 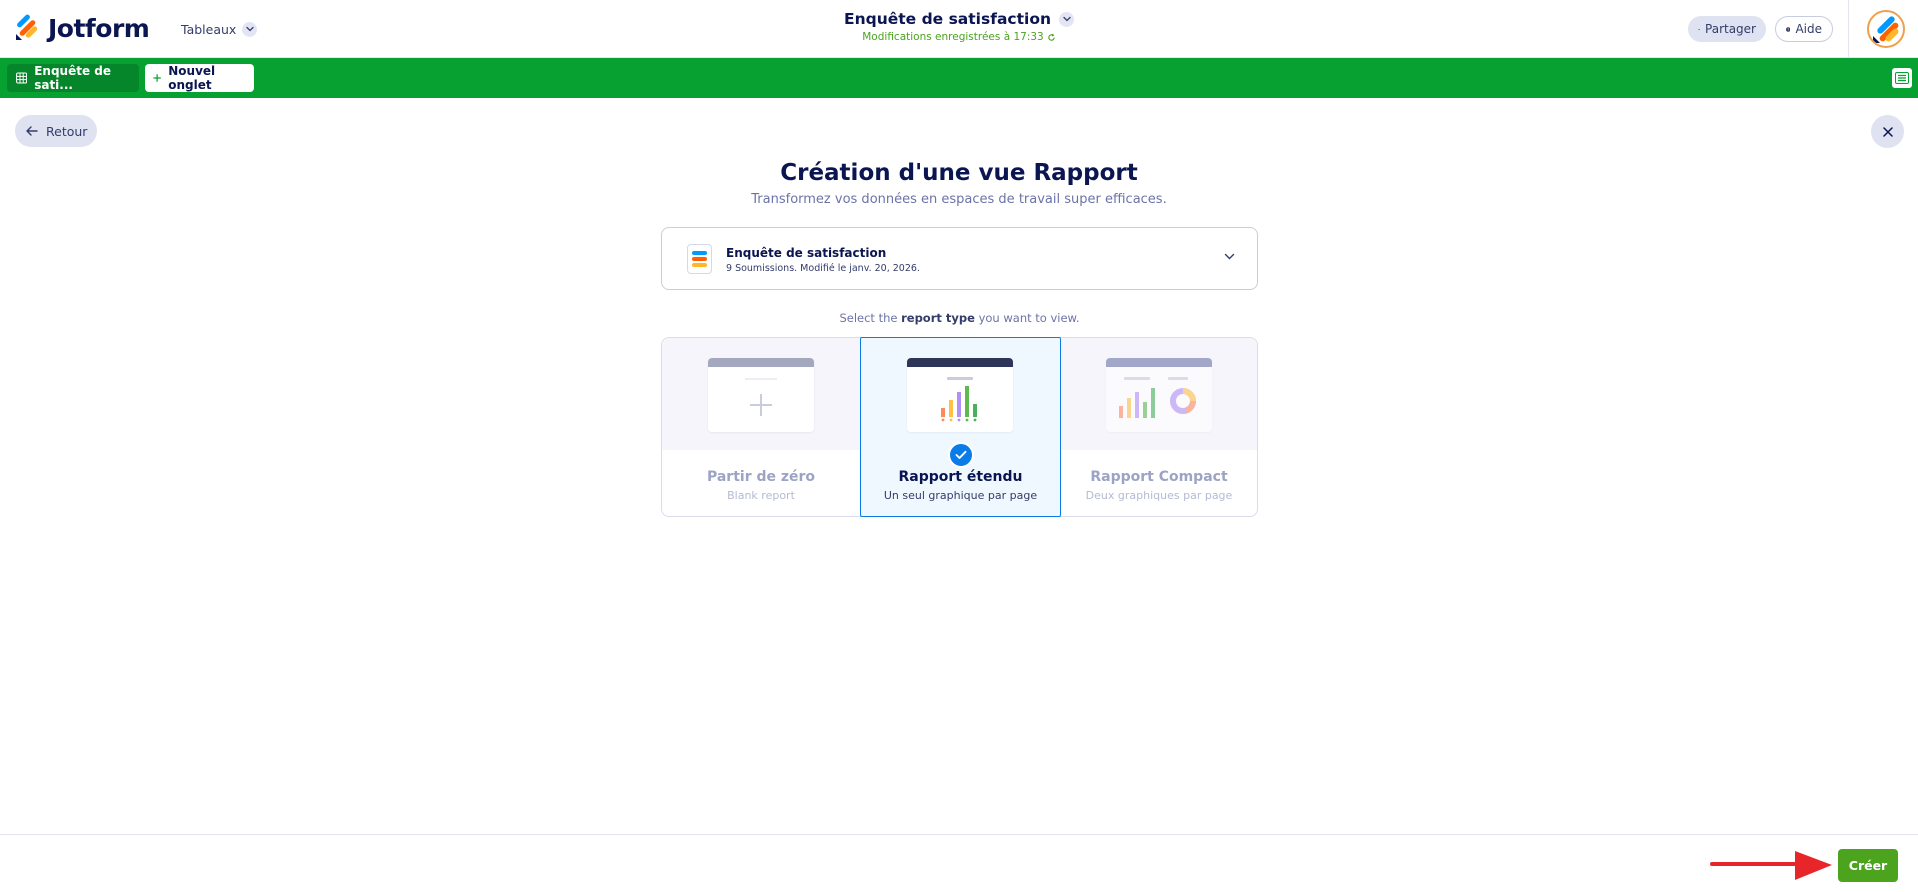 What do you see at coordinates (1808, 29) in the screenshot?
I see `help-label: Aide` at bounding box center [1808, 29].